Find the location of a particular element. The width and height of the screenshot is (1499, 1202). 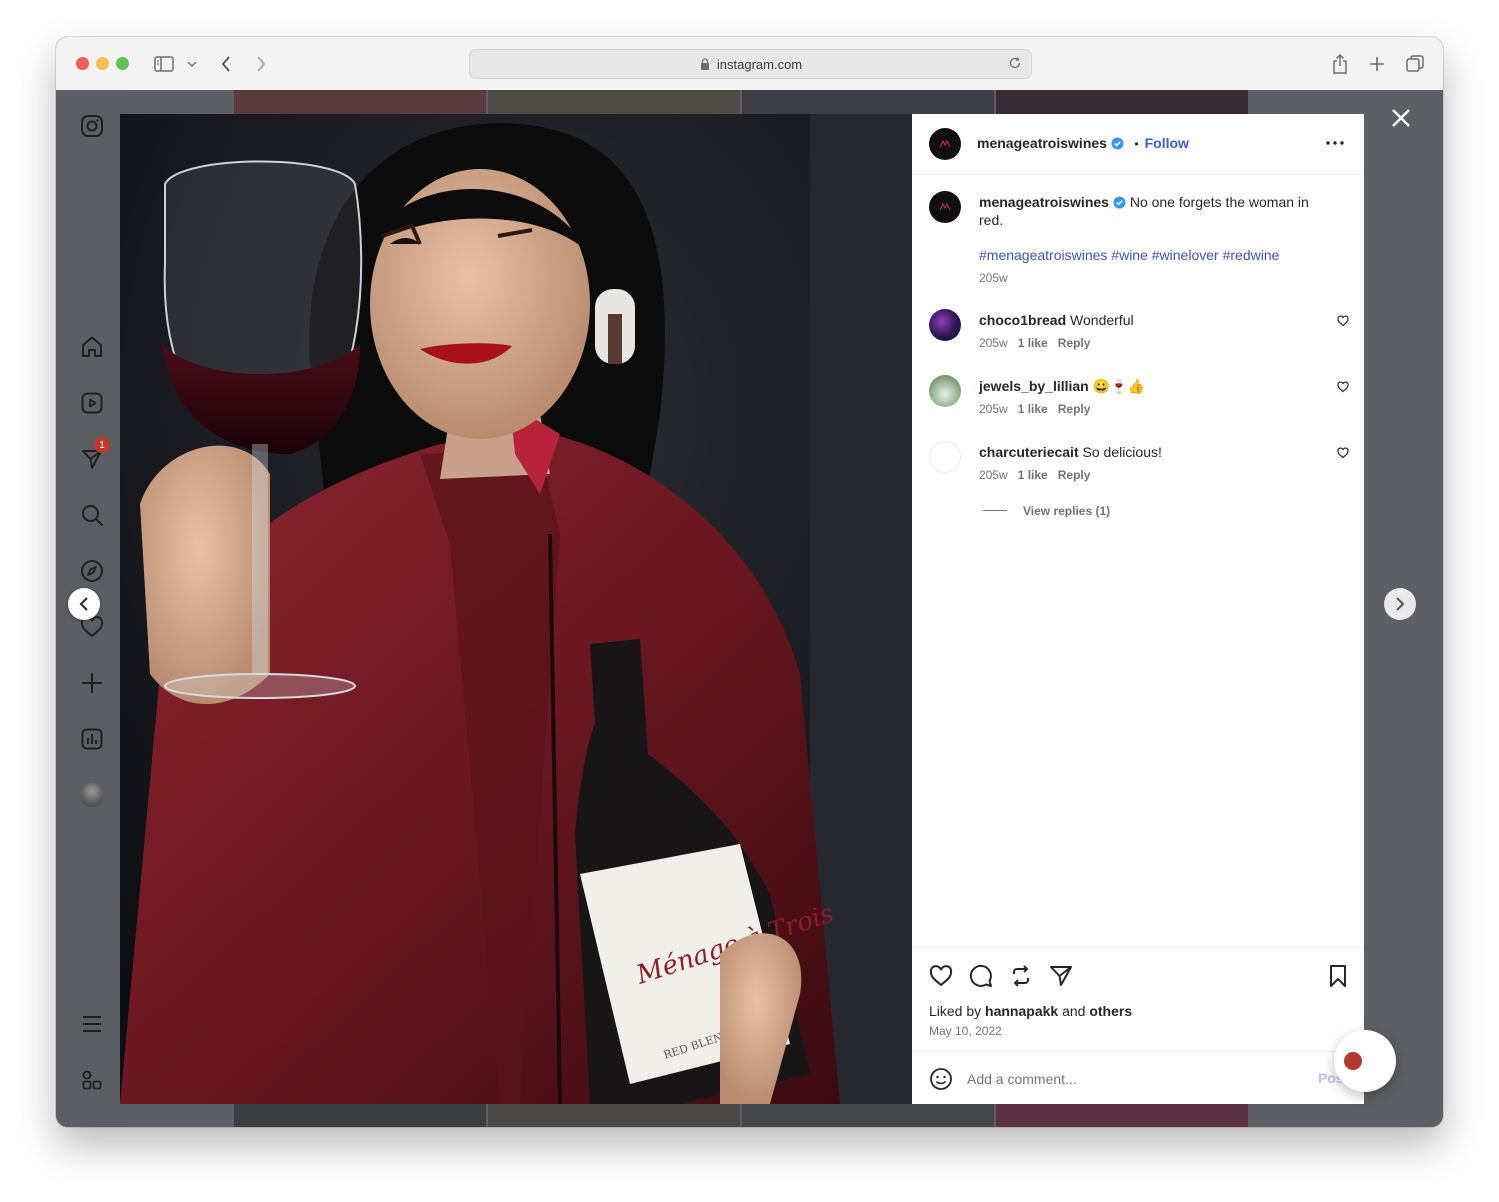

back-icon is located at coordinates (226, 64).